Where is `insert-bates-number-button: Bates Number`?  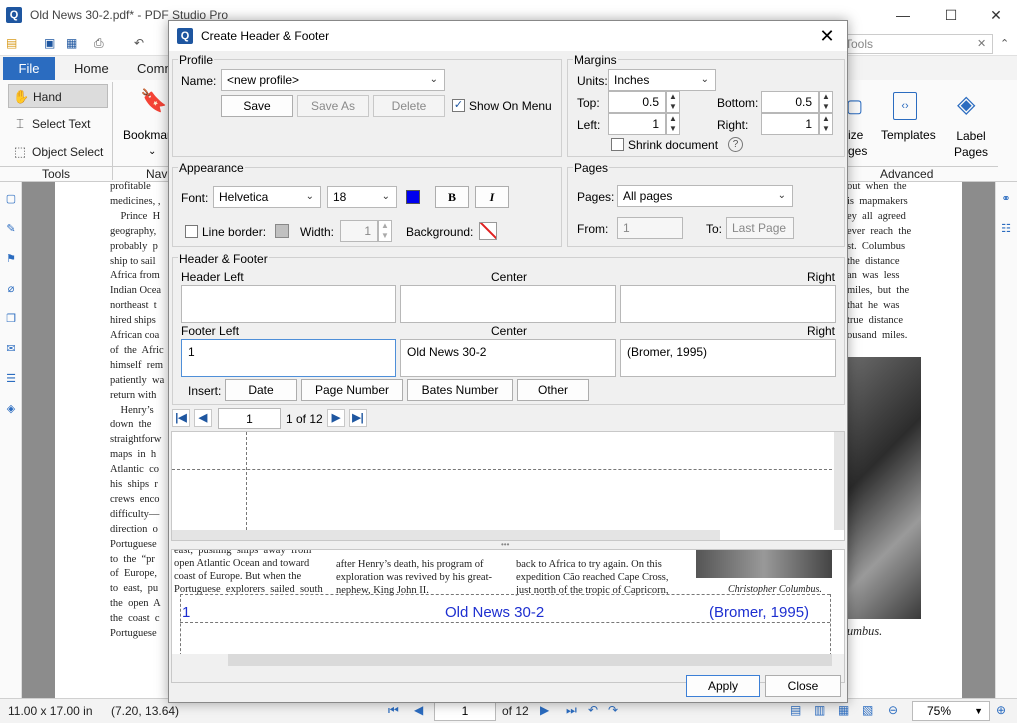
insert-bates-number-button: Bates Number is located at coordinates (460, 390).